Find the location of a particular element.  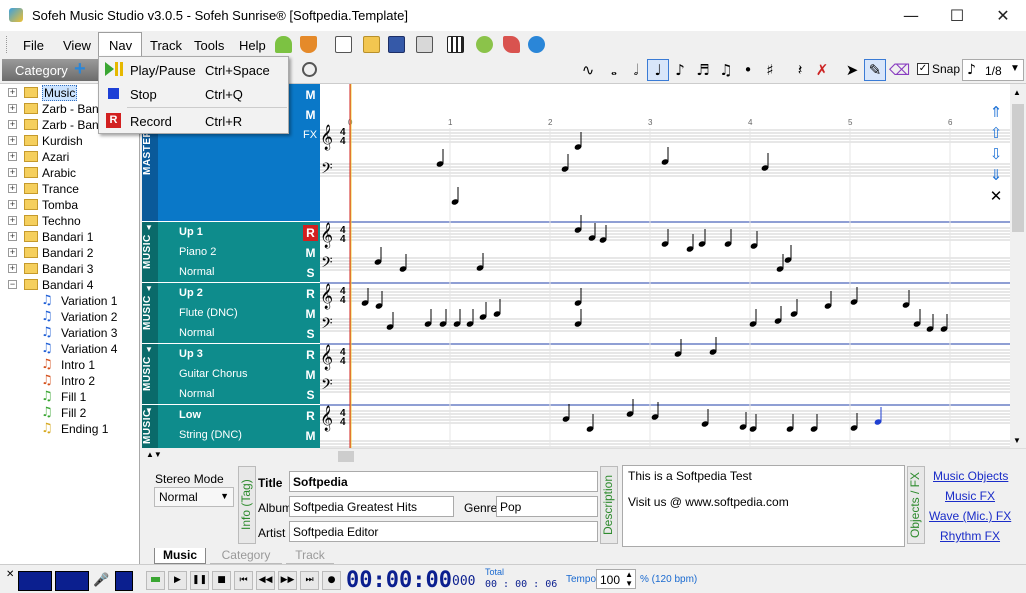

eighth-note-icon: ♪ is located at coordinates (680, 70).